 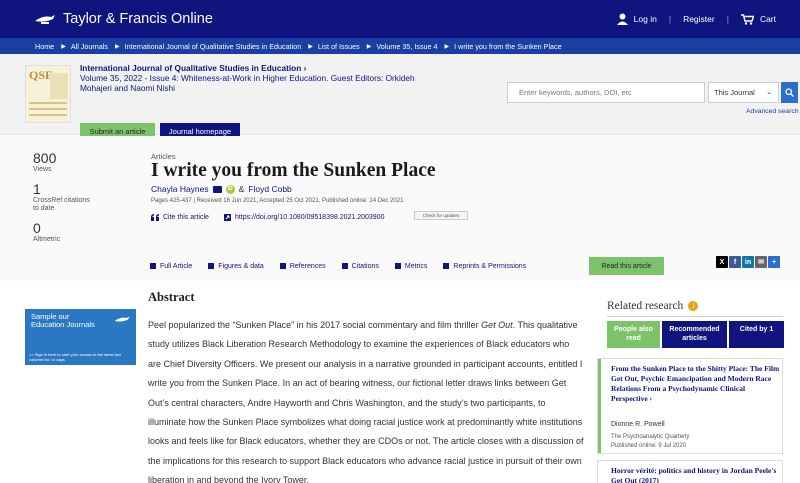 I want to click on brand-logo: Taylor & Francis Online, so click(x=123, y=19).